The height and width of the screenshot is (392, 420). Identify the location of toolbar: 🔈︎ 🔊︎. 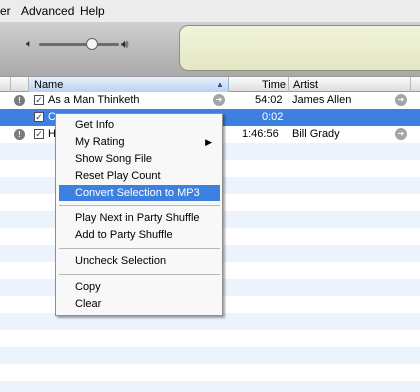
(210, 49).